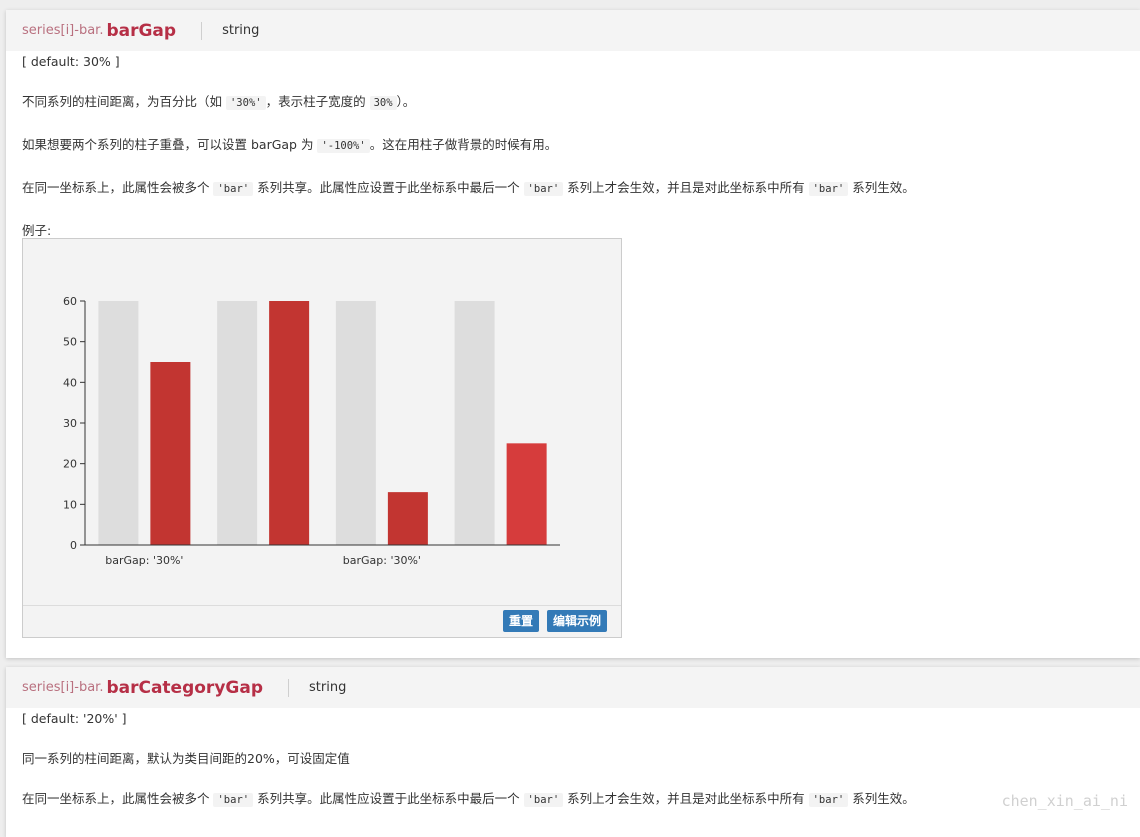 This screenshot has width=1140, height=837. Describe the element at coordinates (70, 382) in the screenshot. I see `y-tick-label: 40` at that location.